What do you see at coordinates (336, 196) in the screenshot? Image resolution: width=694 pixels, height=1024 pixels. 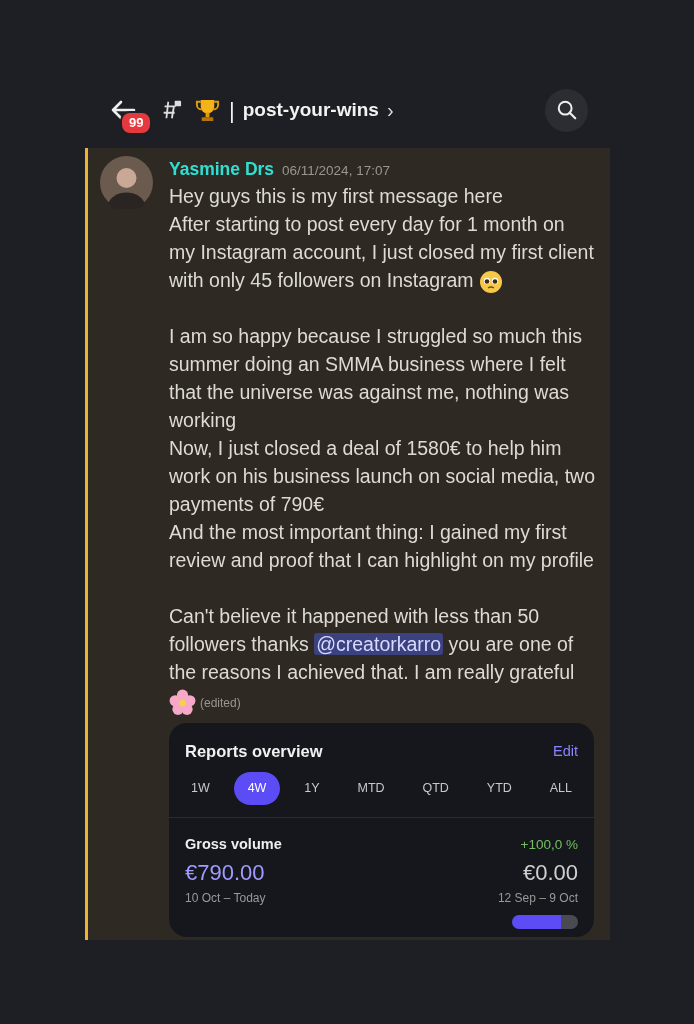 I see `message-text: Hey guys this is my first message here` at bounding box center [336, 196].